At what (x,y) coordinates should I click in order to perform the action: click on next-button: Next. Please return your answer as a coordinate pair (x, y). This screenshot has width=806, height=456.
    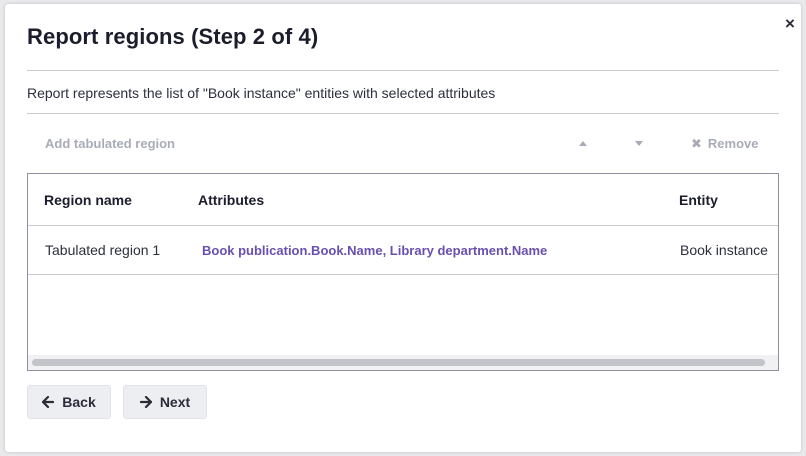
    Looking at the image, I should click on (165, 402).